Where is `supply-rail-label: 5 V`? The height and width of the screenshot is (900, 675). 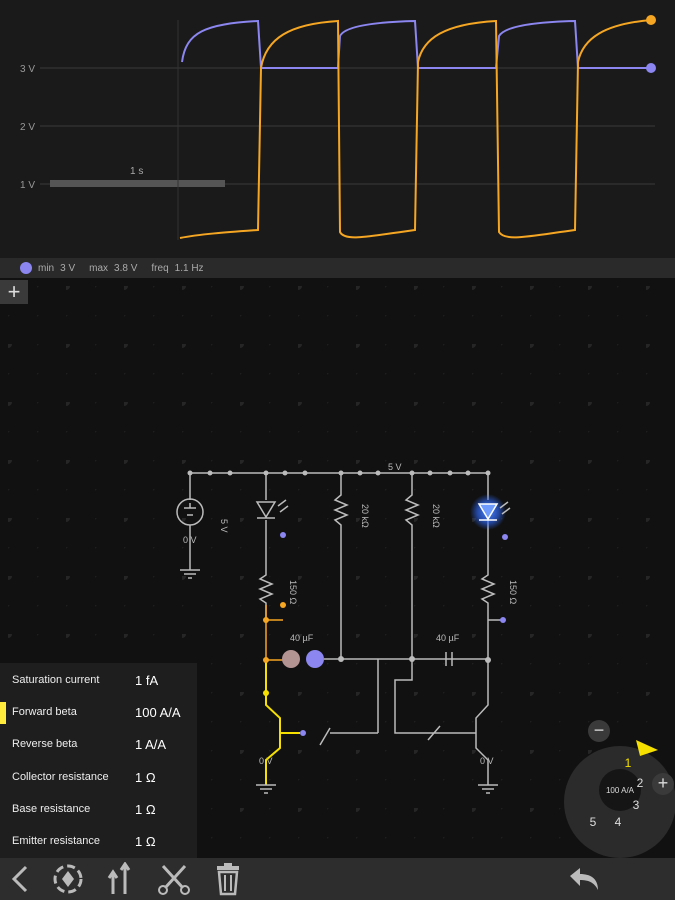
supply-rail-label: 5 V is located at coordinates (395, 467).